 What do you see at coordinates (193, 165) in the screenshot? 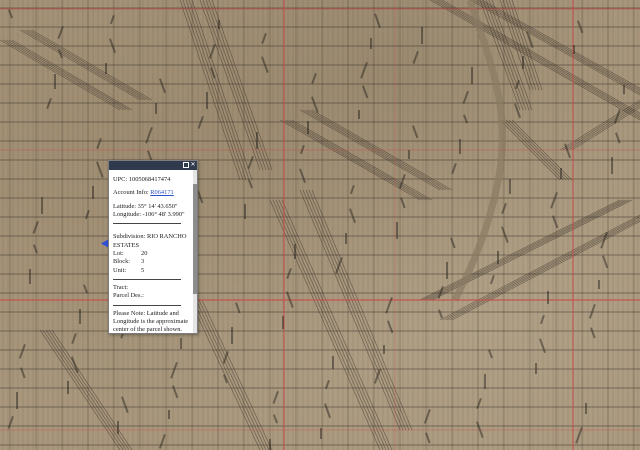
I see `close-icon: ✕` at bounding box center [193, 165].